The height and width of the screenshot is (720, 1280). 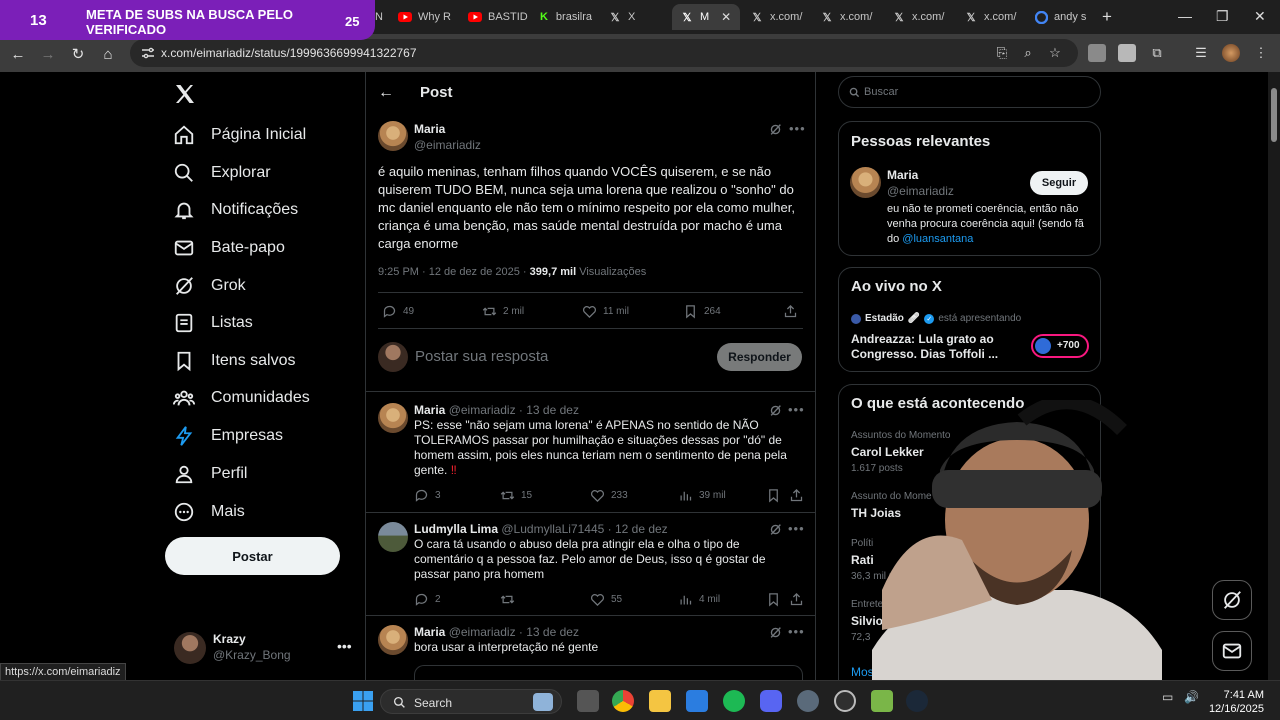 What do you see at coordinates (1201, 53) in the screenshot?
I see `reading-list-icon: ☰` at bounding box center [1201, 53].